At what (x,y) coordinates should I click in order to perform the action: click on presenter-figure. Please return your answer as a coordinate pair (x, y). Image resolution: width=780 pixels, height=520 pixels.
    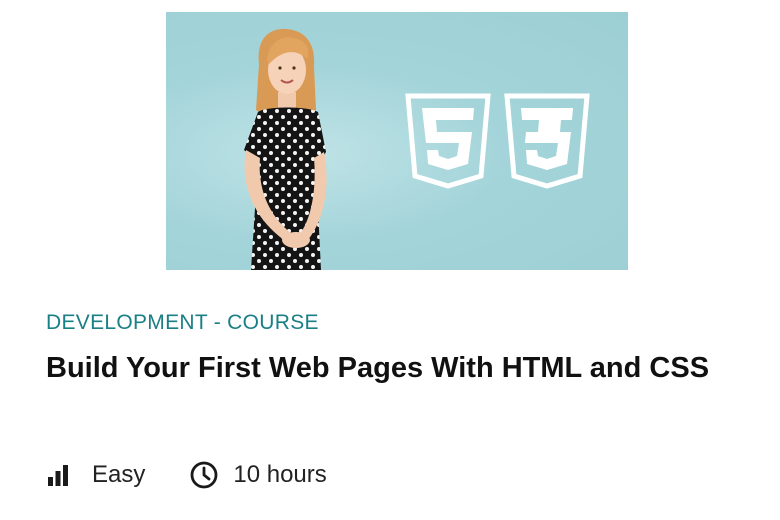
    Looking at the image, I should click on (285, 149).